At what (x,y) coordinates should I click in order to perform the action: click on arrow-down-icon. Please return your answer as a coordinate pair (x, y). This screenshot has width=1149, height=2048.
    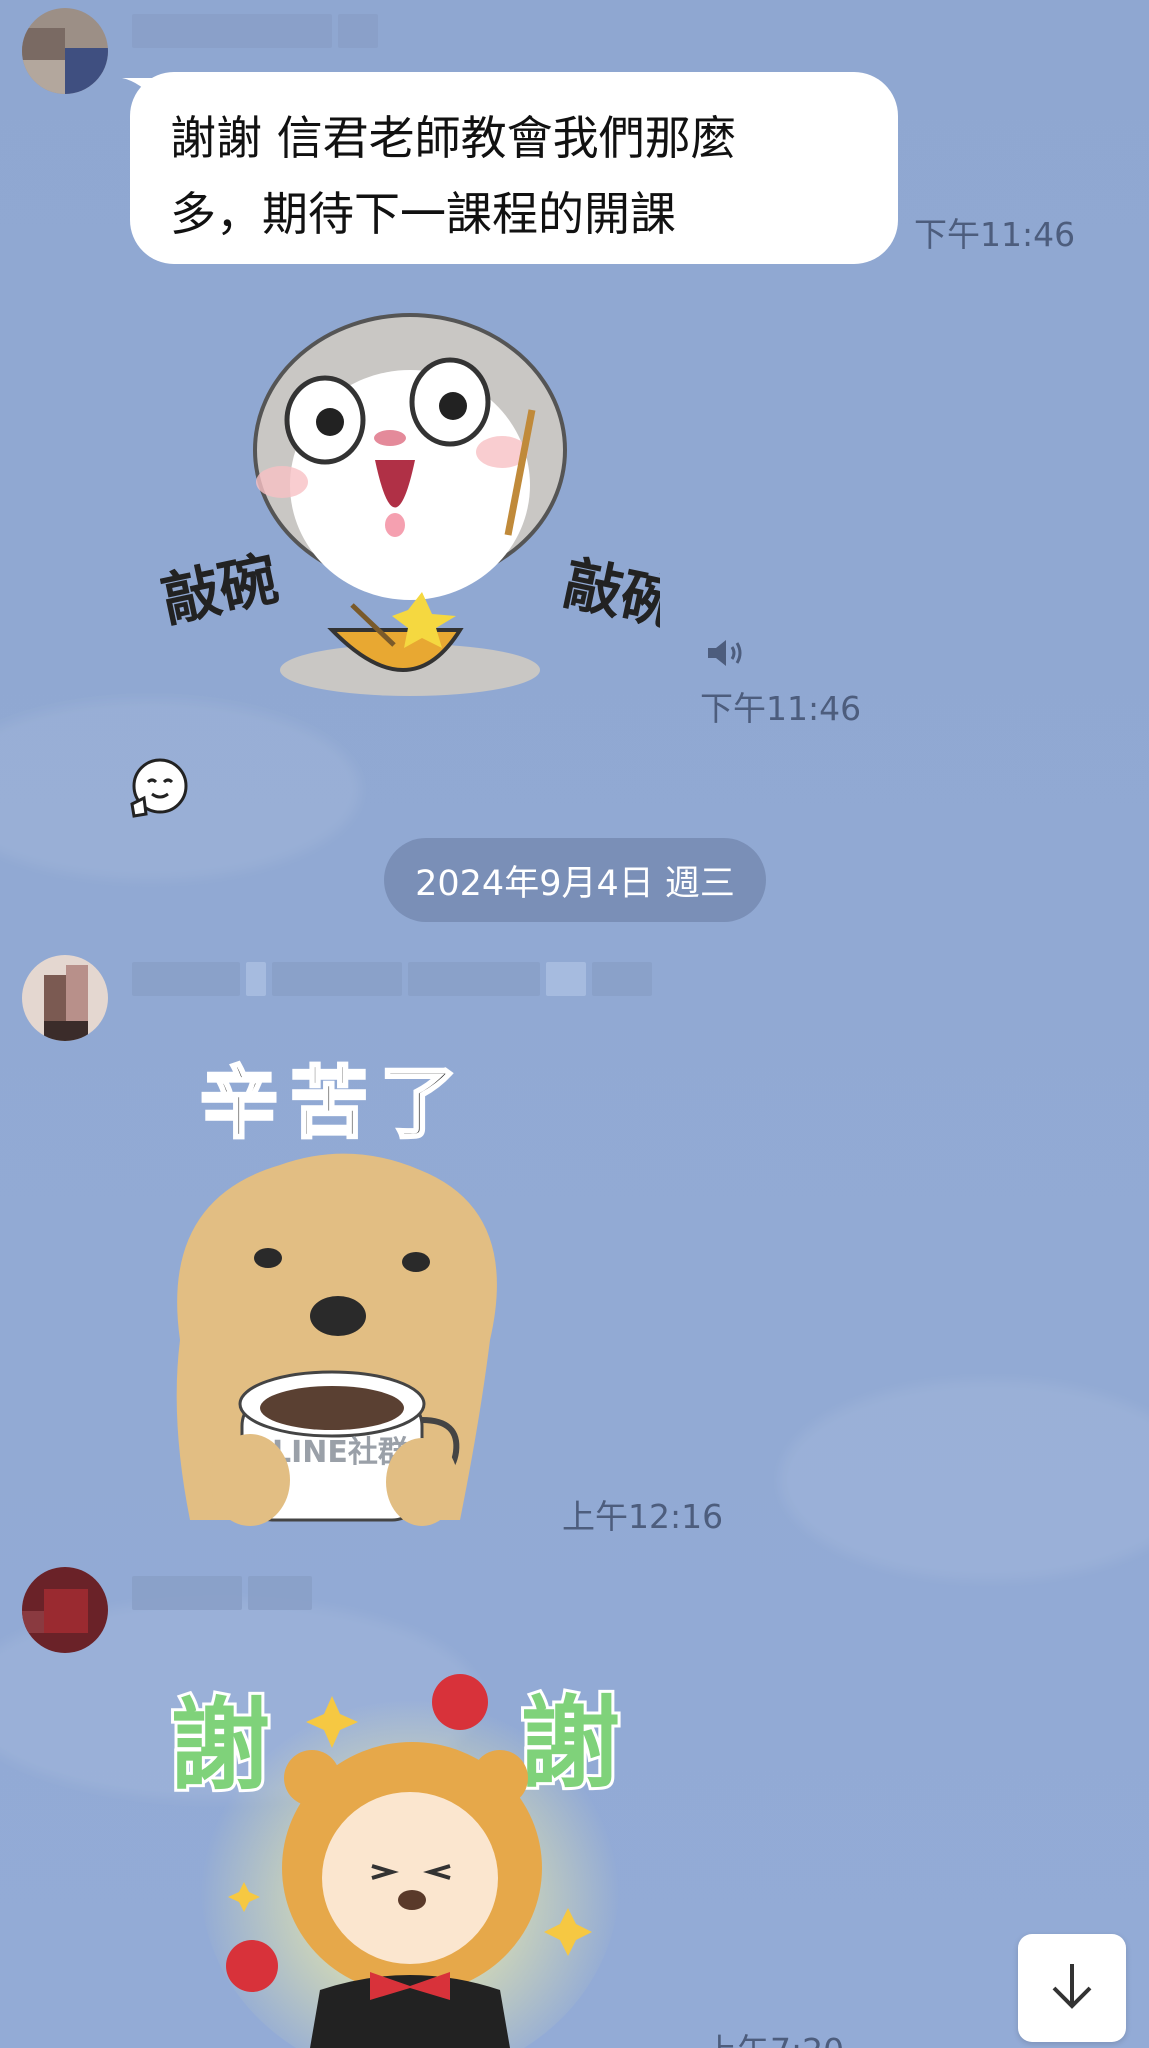
    Looking at the image, I should click on (1072, 1988).